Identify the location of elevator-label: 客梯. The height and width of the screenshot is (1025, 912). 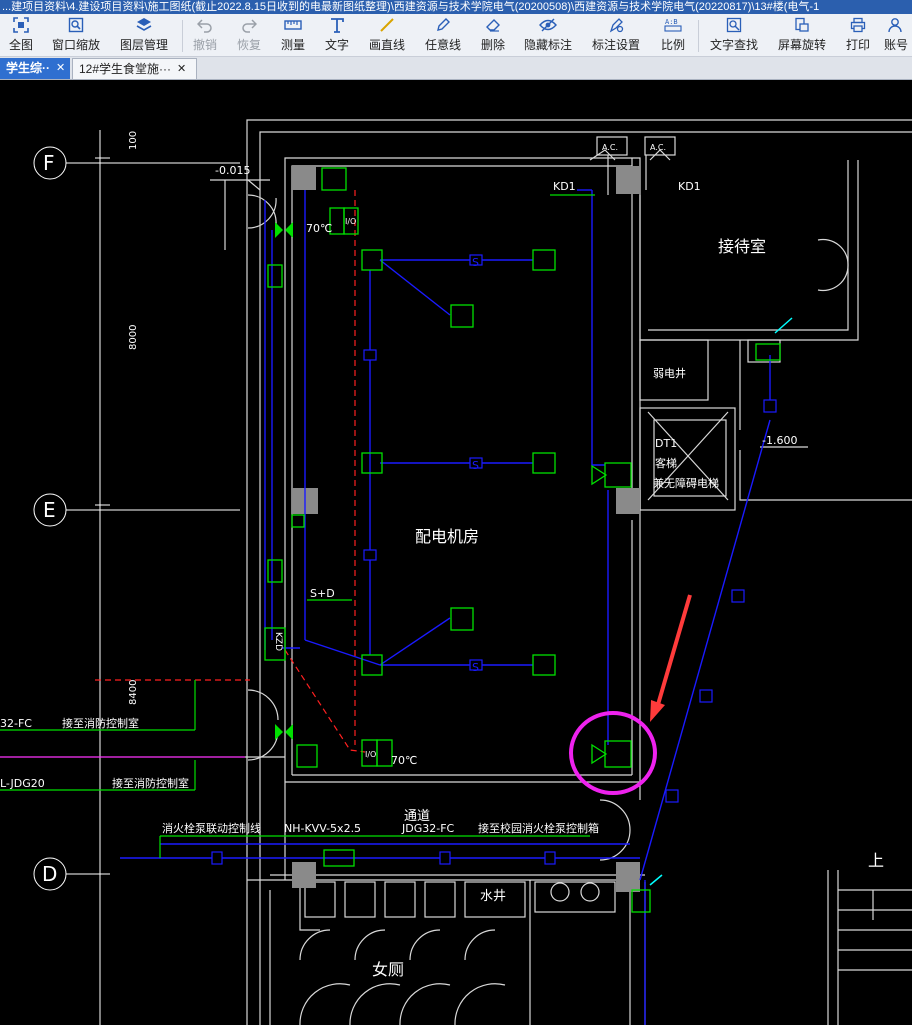
(666, 463).